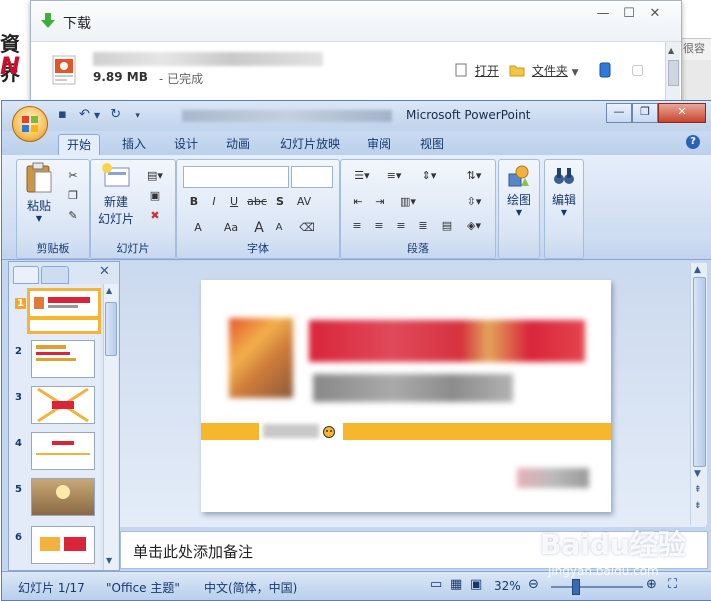  I want to click on tab-insert: 插入, so click(134, 144).